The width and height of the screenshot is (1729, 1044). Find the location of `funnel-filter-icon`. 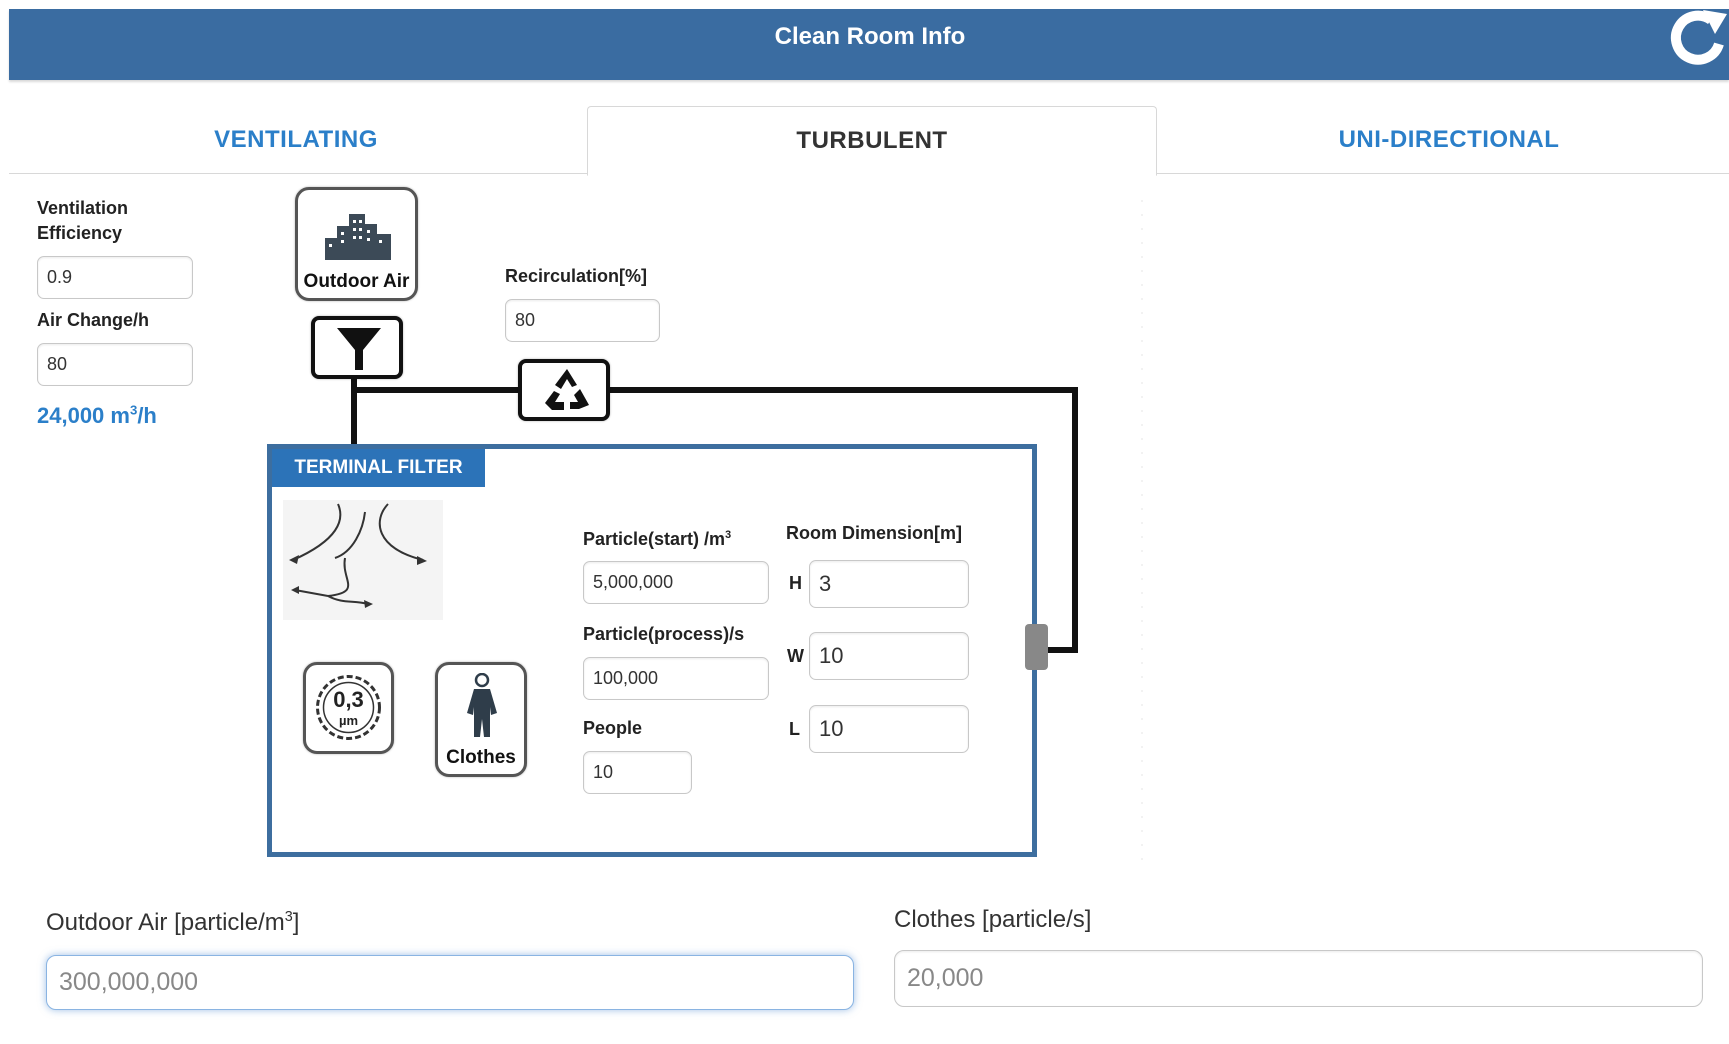

funnel-filter-icon is located at coordinates (359, 349).